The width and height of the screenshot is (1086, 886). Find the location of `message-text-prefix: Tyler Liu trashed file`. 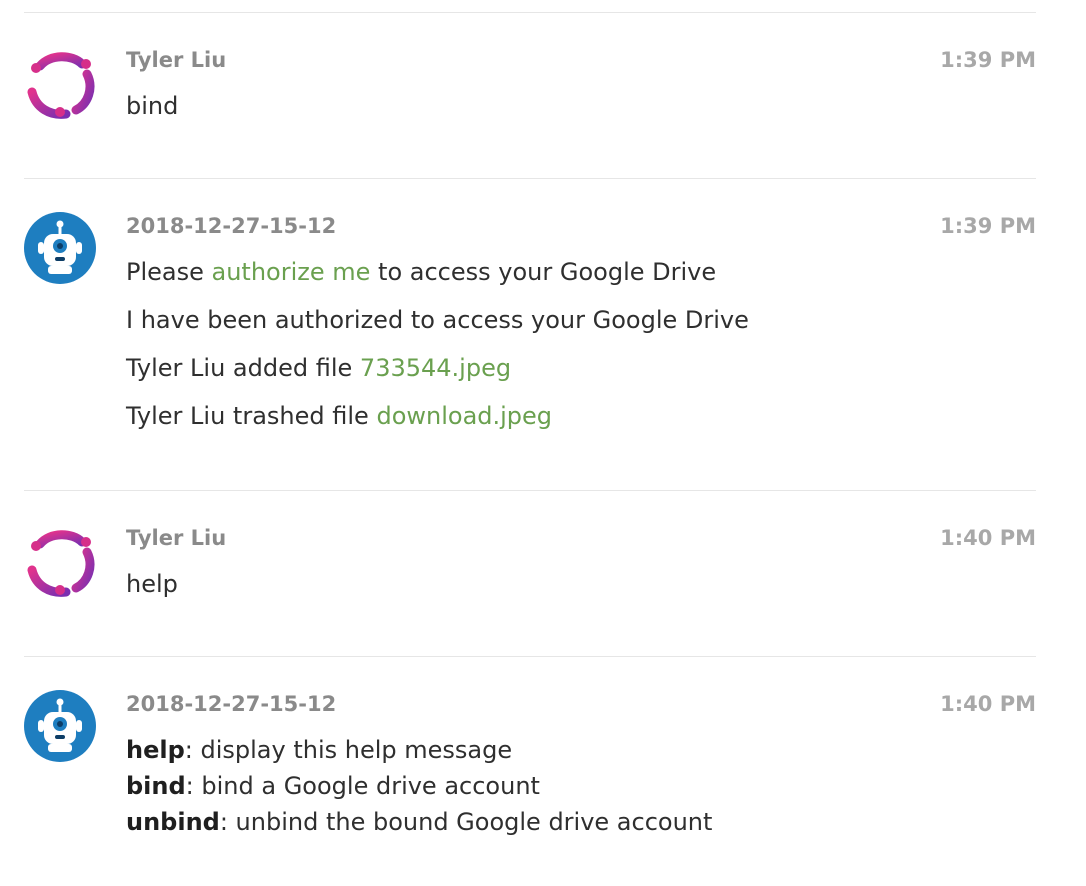

message-text-prefix: Tyler Liu trashed file is located at coordinates (251, 416).